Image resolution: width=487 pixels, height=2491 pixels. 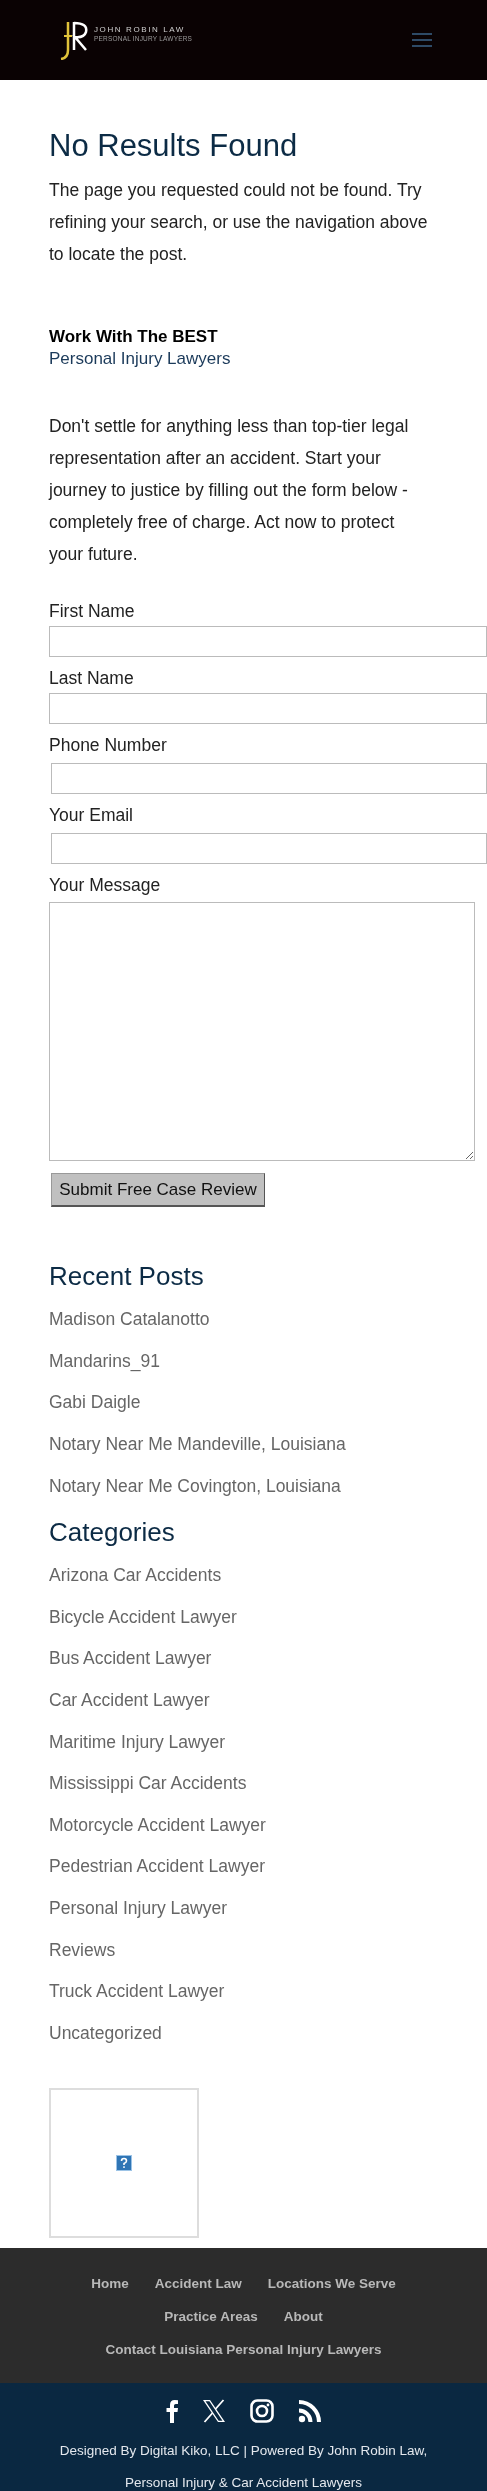 What do you see at coordinates (157, 1867) in the screenshot?
I see `category-link: Pedestrian Accident Lawyer` at bounding box center [157, 1867].